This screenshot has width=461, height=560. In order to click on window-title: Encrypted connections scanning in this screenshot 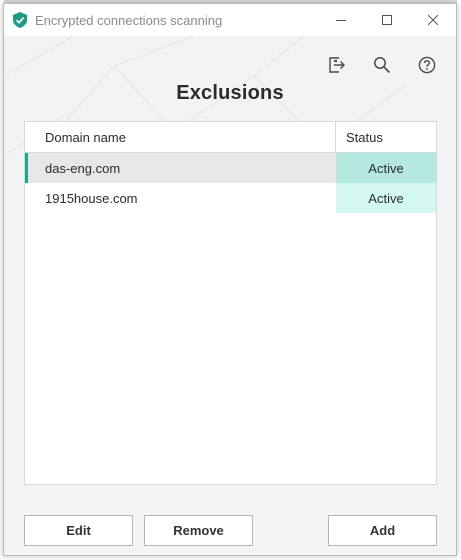, I will do `click(129, 20)`.